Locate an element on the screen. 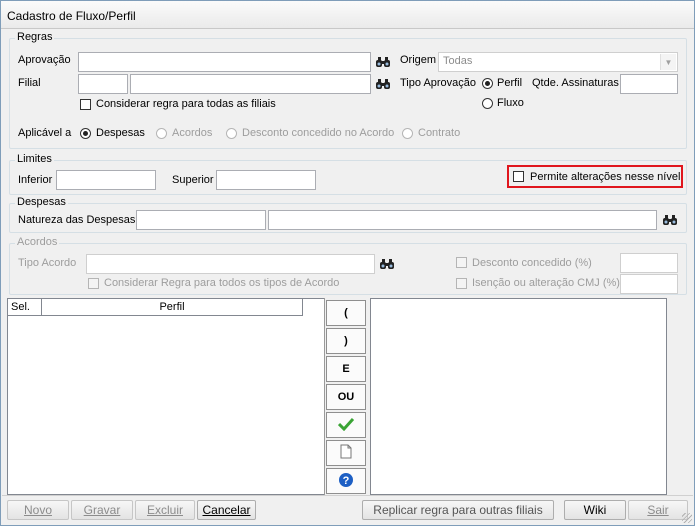 This screenshot has width=695, height=526. aplicavel-despesas-label: Despesas is located at coordinates (120, 133).